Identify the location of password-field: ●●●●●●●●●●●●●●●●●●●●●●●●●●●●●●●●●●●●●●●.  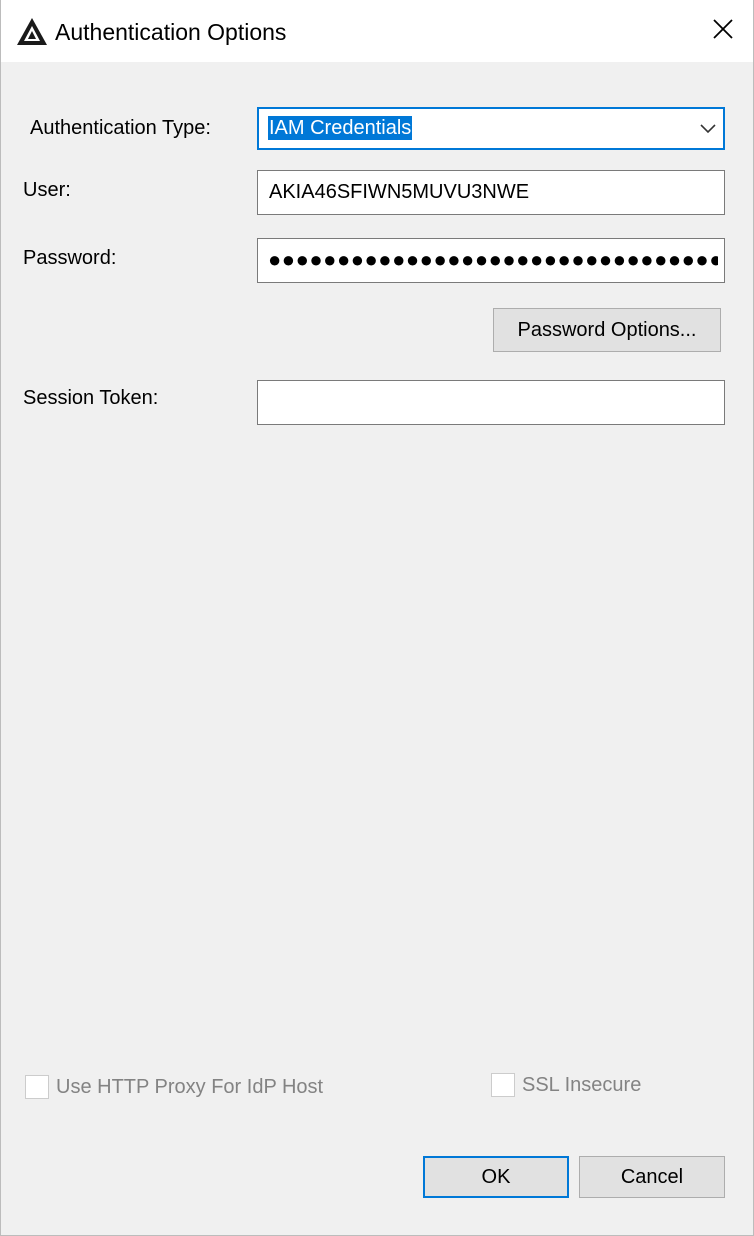
(491, 260).